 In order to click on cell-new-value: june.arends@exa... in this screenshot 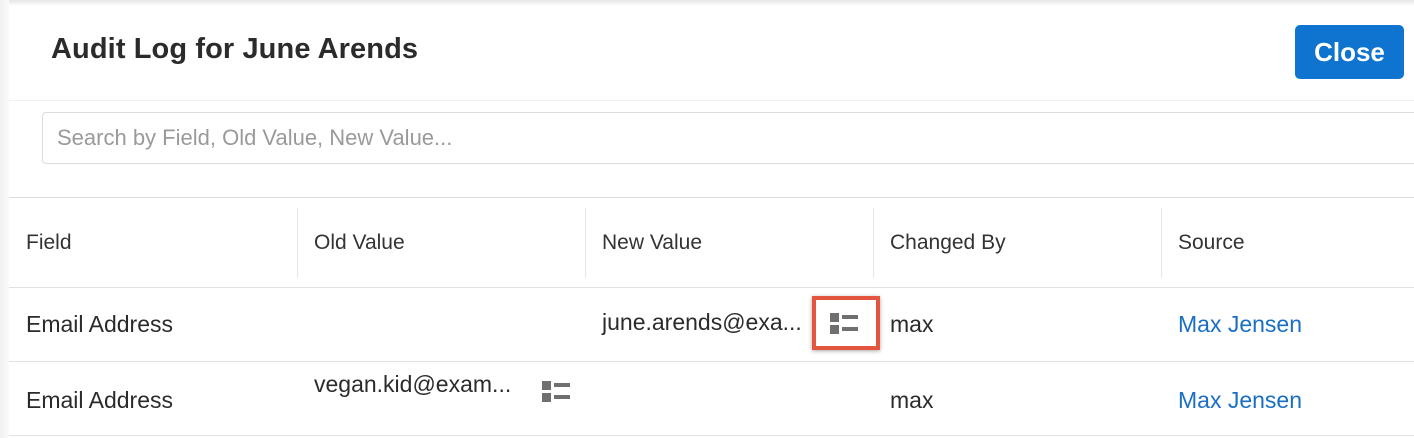, I will do `click(702, 322)`.